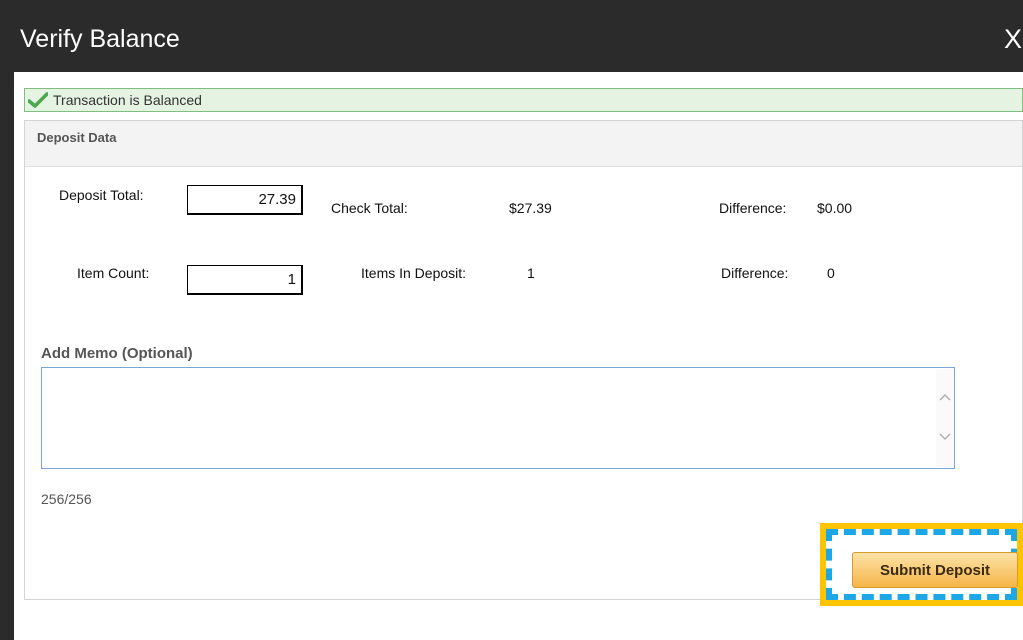 The image size is (1023, 640). Describe the element at coordinates (531, 273) in the screenshot. I see `items-in-deposit-value: 1` at that location.